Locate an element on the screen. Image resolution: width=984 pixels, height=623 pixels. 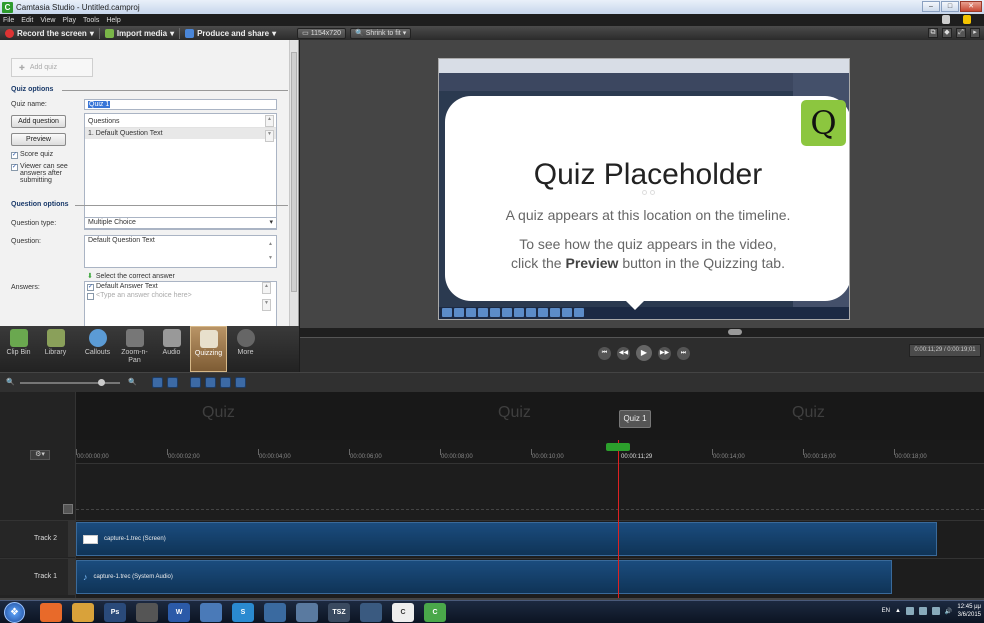
step-back-icon: ◀◀ is located at coordinates (623, 353).